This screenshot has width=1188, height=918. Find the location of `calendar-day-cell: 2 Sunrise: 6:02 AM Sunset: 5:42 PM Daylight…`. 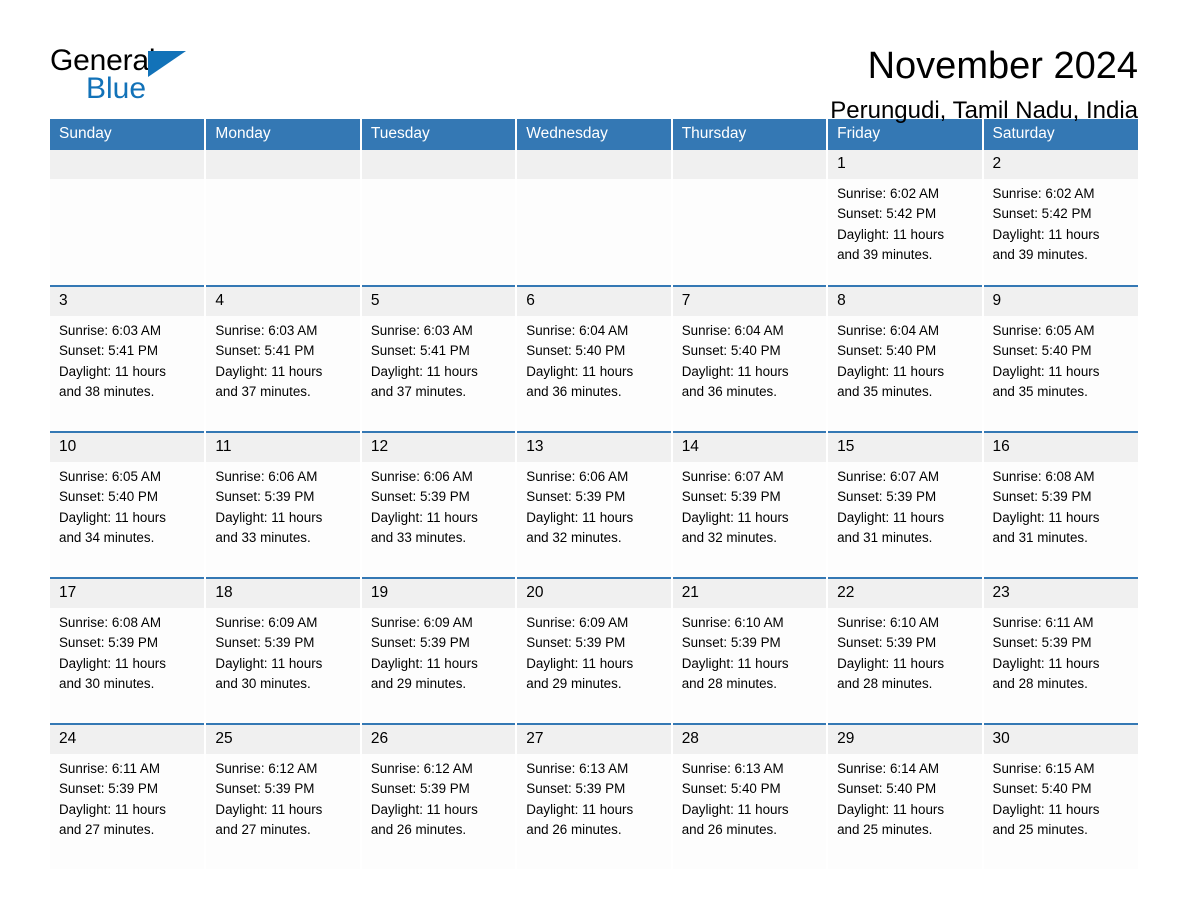

calendar-day-cell: 2 Sunrise: 6:02 AM Sunset: 5:42 PM Daylight… is located at coordinates (1060, 218).